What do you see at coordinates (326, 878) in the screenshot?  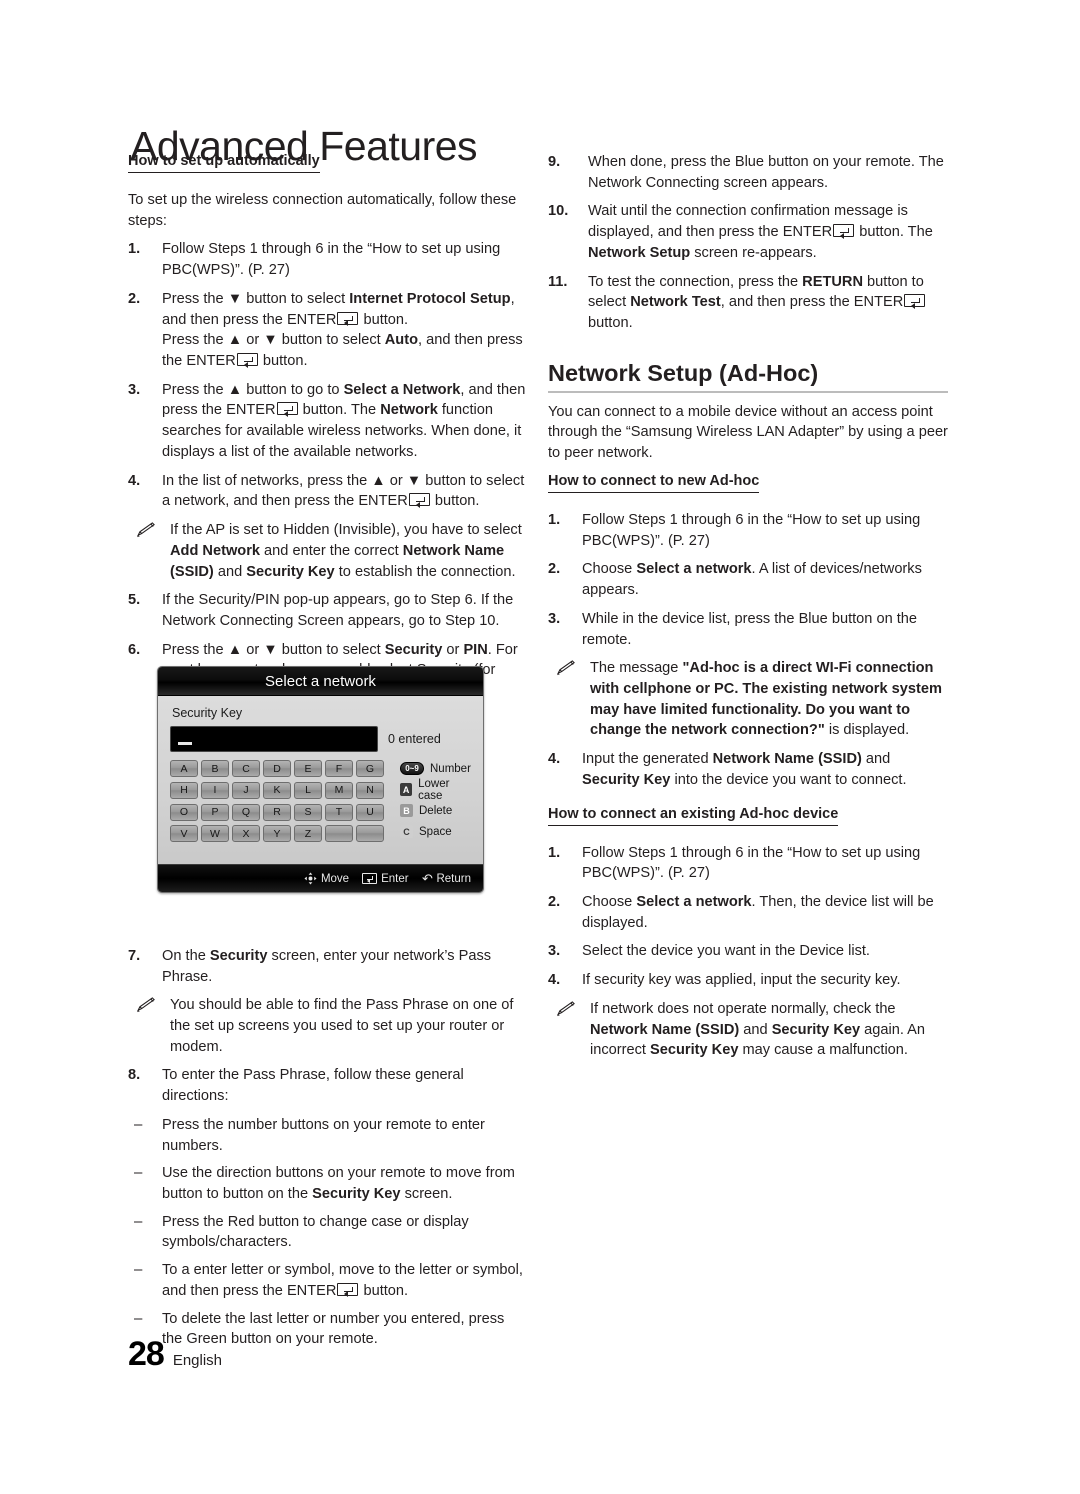 I see `footer-move: Move` at bounding box center [326, 878].